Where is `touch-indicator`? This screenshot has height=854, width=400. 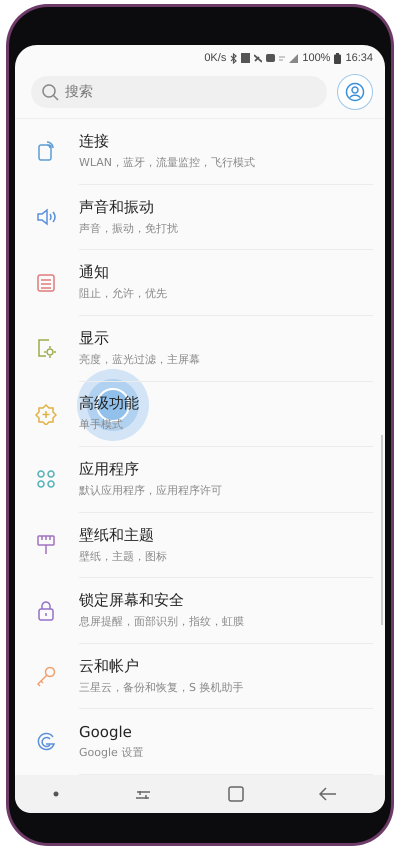
touch-indicator is located at coordinates (113, 405).